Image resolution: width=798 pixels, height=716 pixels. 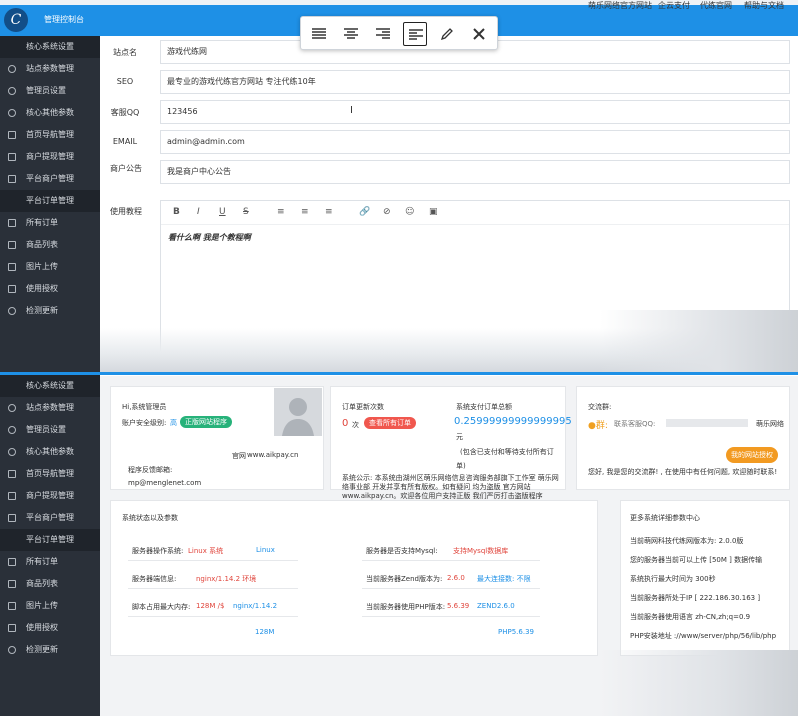 I want to click on align-right-icon: ≡, so click(x=329, y=212).